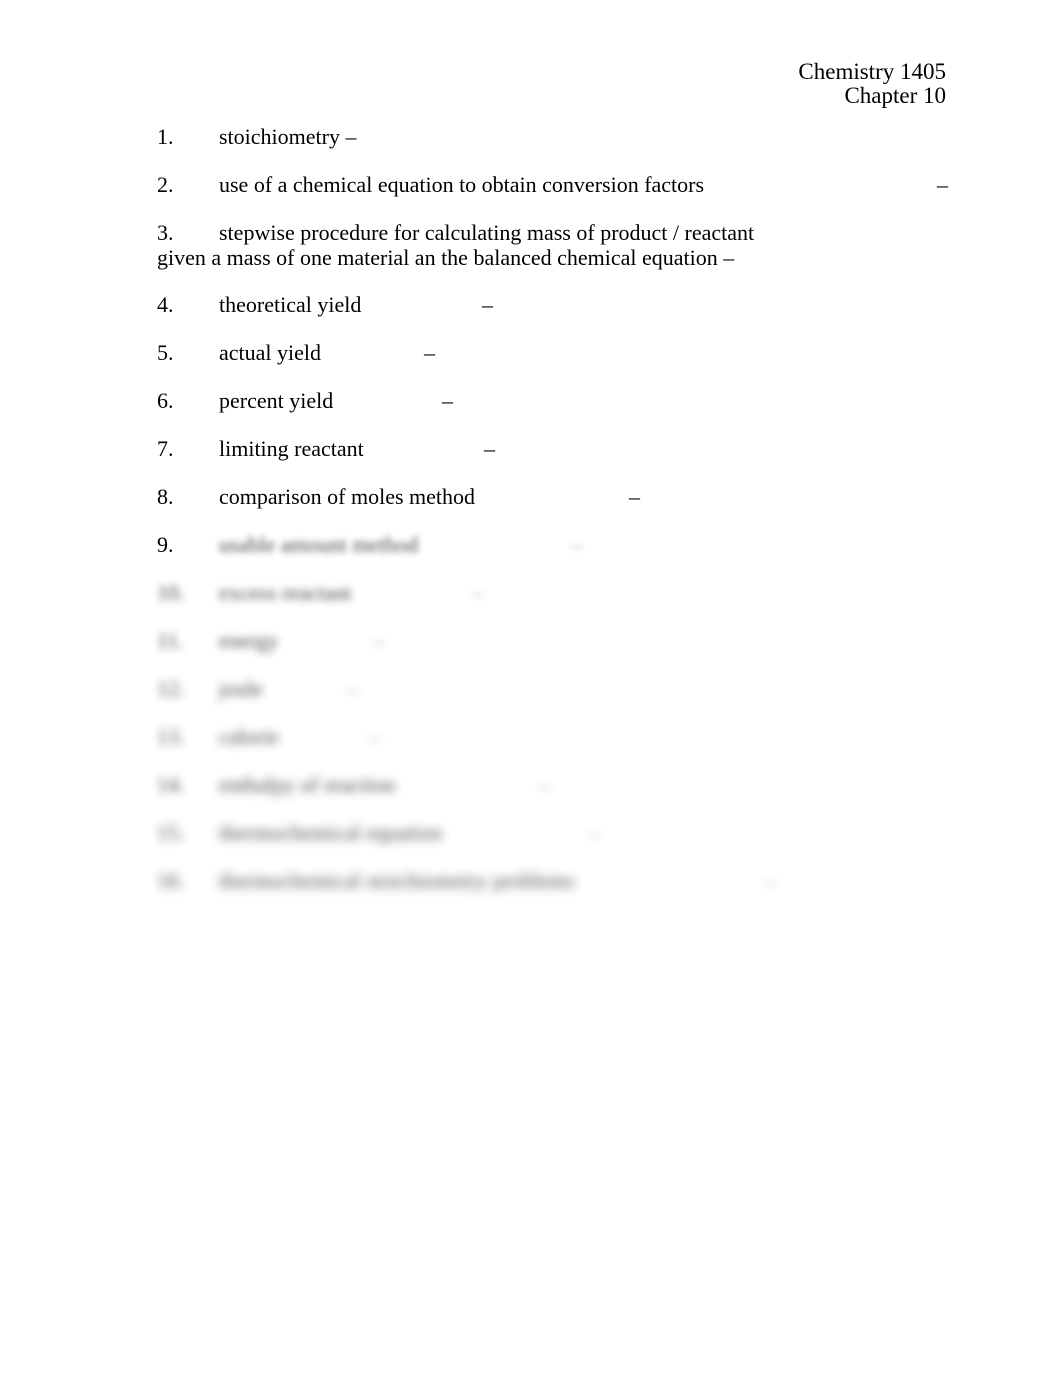 The height and width of the screenshot is (1377, 1062). I want to click on term-item-label: excess reactant, so click(285, 592).